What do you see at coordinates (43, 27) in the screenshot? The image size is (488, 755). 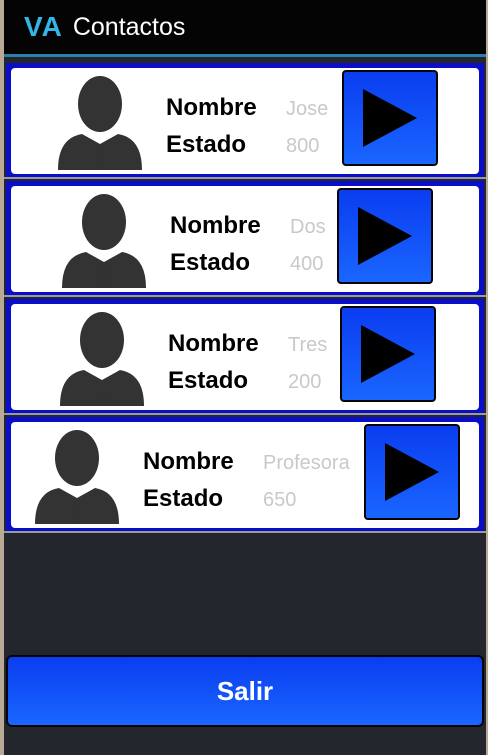 I see `app-logo: VA` at bounding box center [43, 27].